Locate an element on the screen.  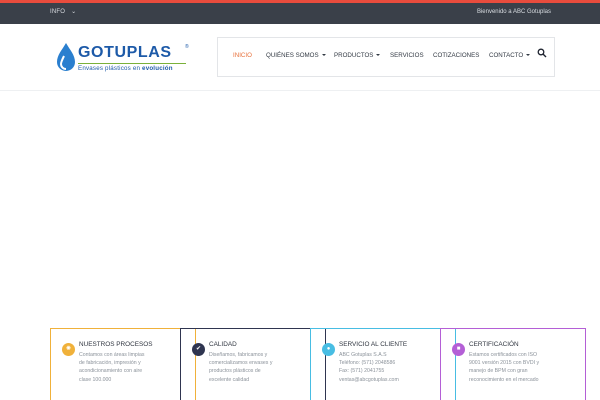
chevron-down-icon: ⌄ is located at coordinates (74, 12).